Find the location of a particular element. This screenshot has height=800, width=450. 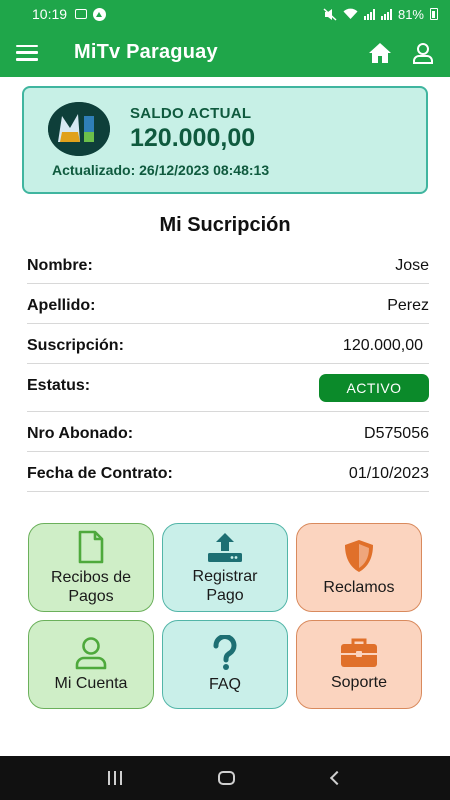

detail-row-nro-abonado: Nro Abonado: D575056 is located at coordinates (228, 432).